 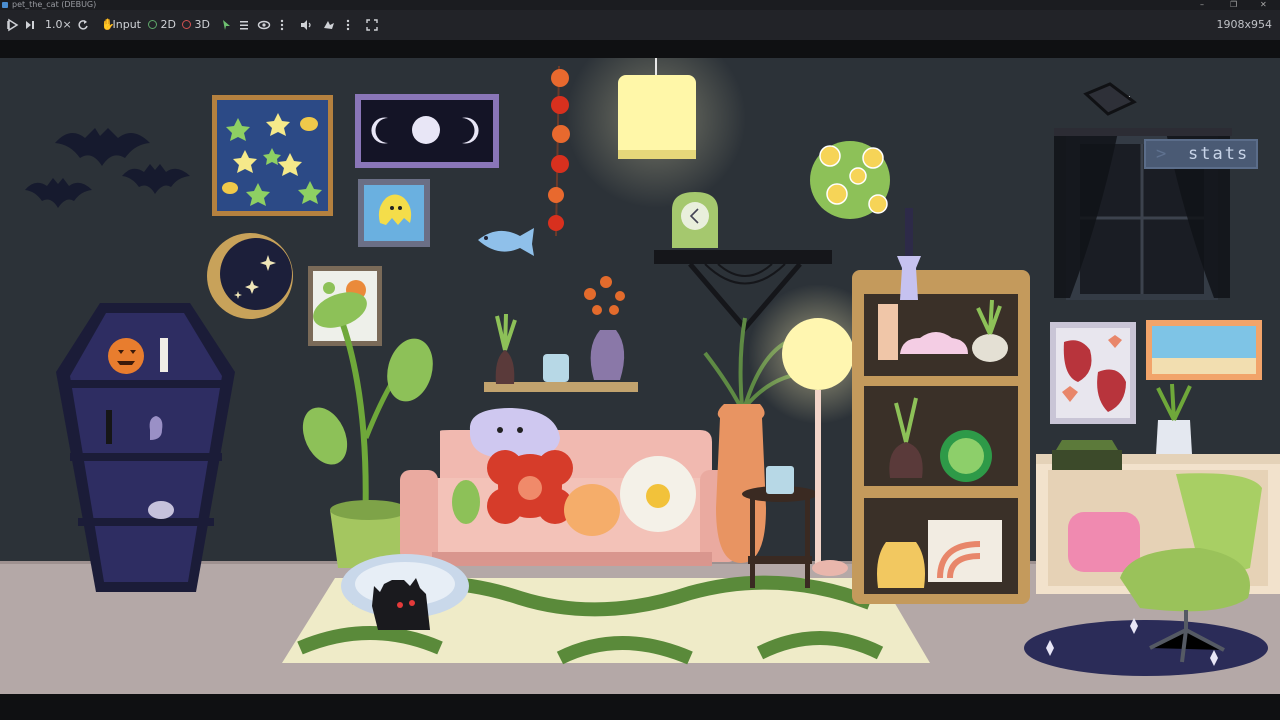 I want to click on strawberry-painting, so click(x=1093, y=373).